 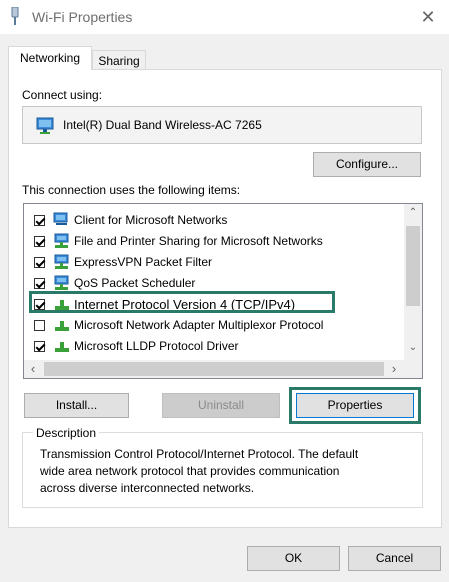 What do you see at coordinates (50, 58) in the screenshot?
I see `tab-networking: Networking` at bounding box center [50, 58].